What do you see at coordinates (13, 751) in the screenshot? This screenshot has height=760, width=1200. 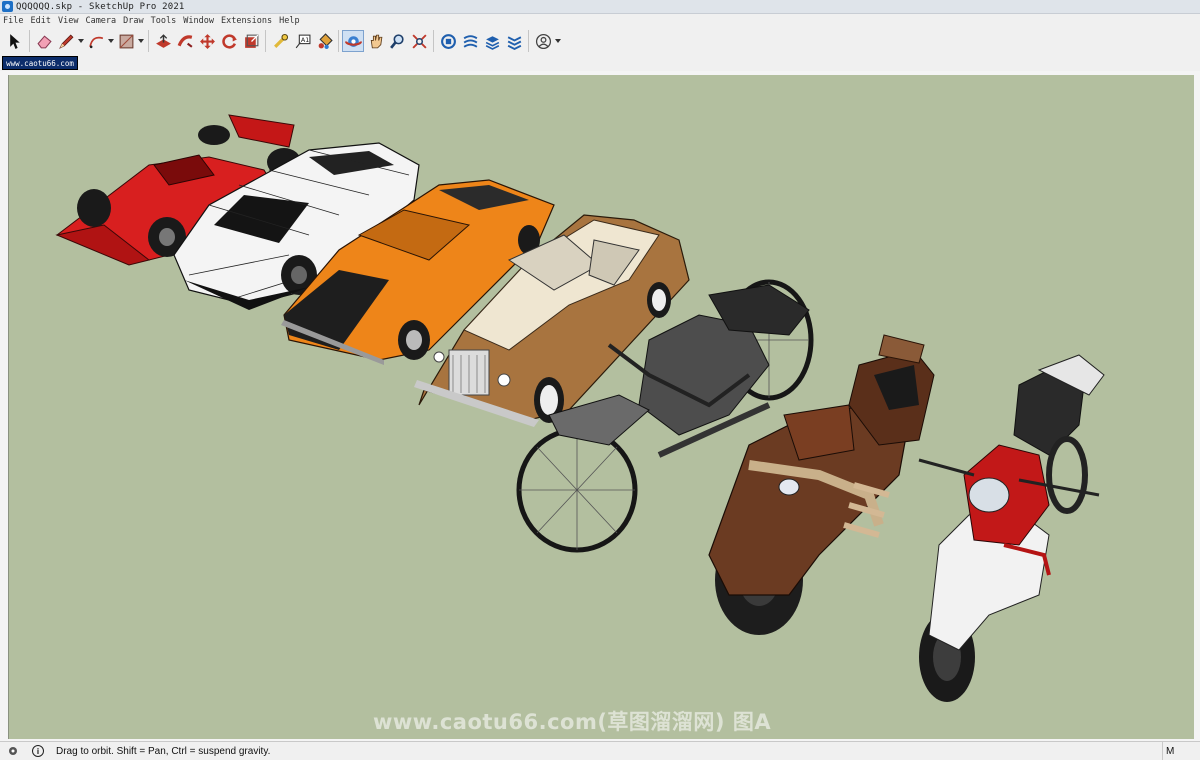 I see `geo-location-icon` at bounding box center [13, 751].